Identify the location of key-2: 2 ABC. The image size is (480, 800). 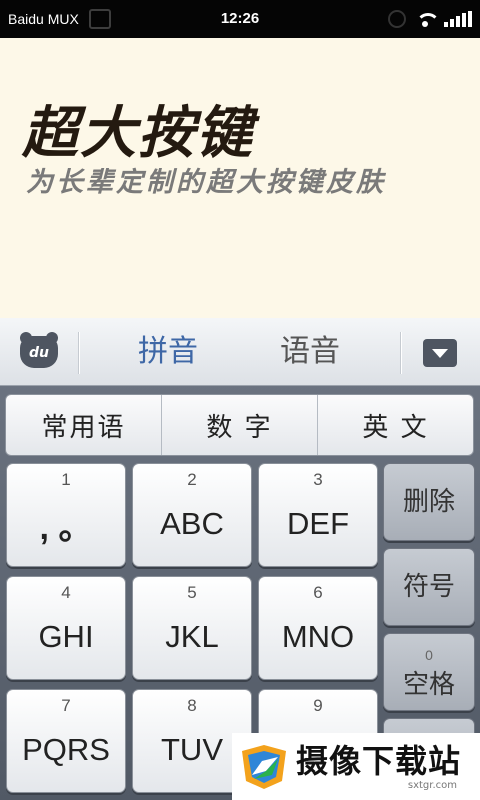
(192, 515).